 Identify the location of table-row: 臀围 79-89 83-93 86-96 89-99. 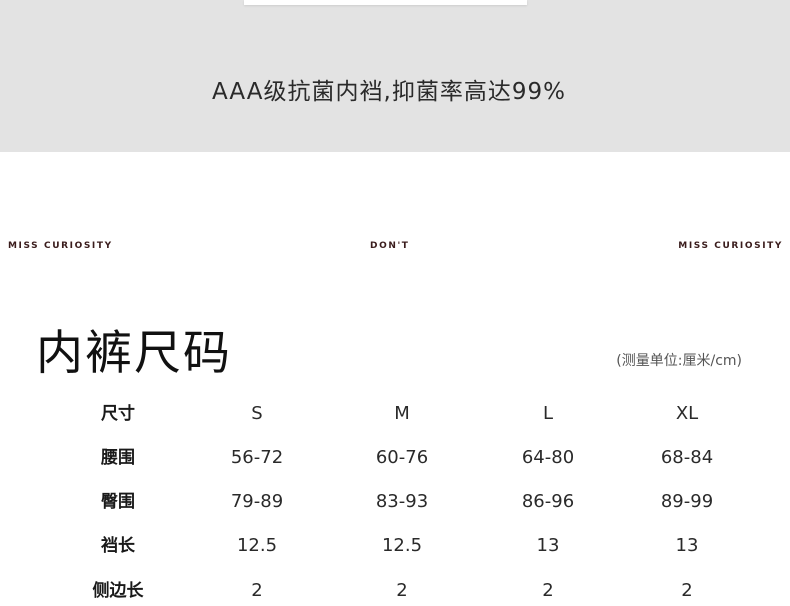
(395, 502).